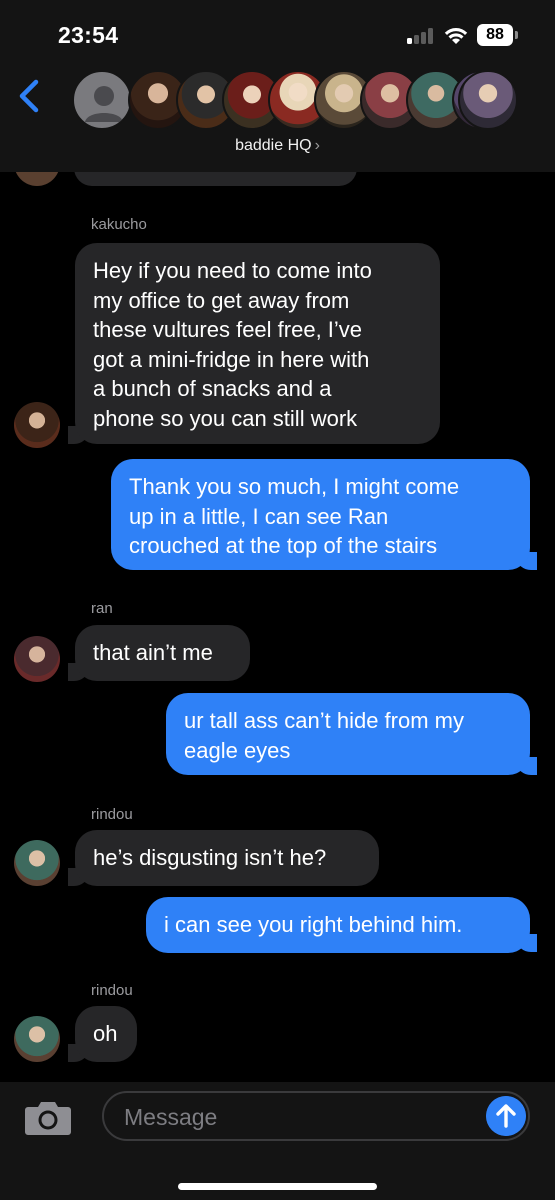 This screenshot has height=1200, width=555. I want to click on send-arrow-icon, so click(506, 1116).